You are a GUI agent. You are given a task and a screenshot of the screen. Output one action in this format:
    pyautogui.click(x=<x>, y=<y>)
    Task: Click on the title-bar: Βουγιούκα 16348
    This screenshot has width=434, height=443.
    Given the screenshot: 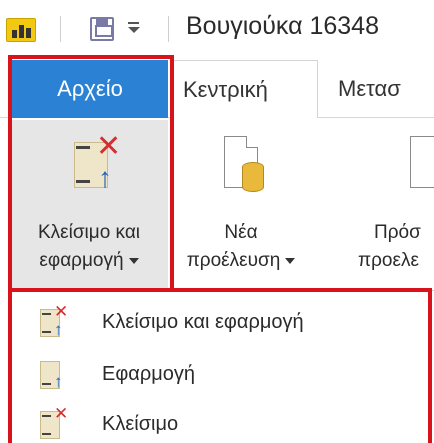 What is the action you would take?
    pyautogui.click(x=217, y=28)
    